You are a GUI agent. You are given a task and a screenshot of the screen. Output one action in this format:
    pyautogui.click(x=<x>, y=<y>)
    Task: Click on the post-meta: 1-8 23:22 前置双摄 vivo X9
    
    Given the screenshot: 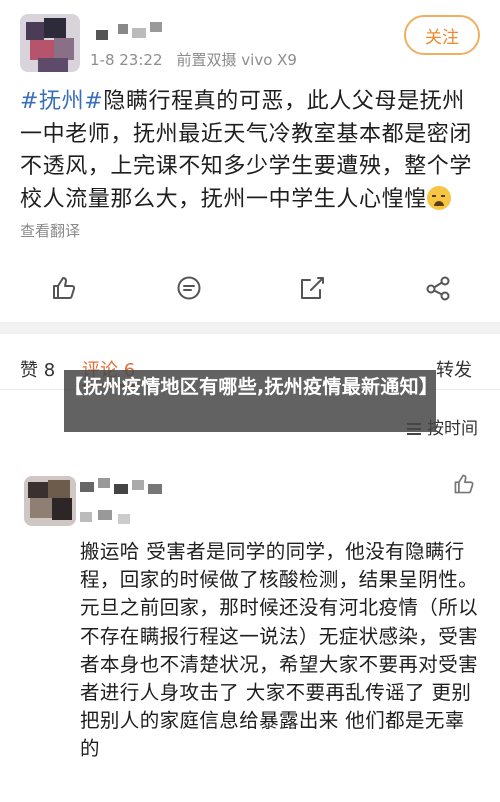 What is the action you would take?
    pyautogui.click(x=193, y=59)
    